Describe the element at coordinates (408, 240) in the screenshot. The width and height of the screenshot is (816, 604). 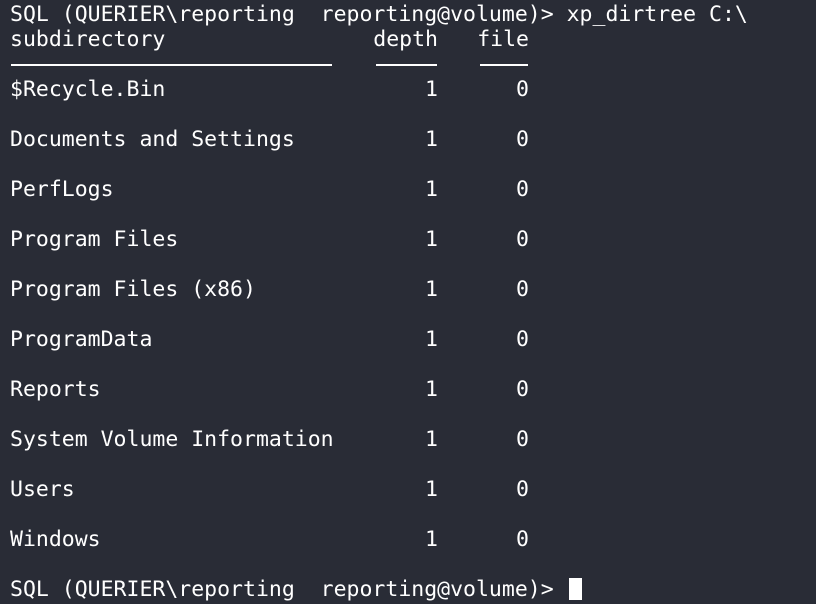
I see `table-row: Program Files 1 0` at that location.